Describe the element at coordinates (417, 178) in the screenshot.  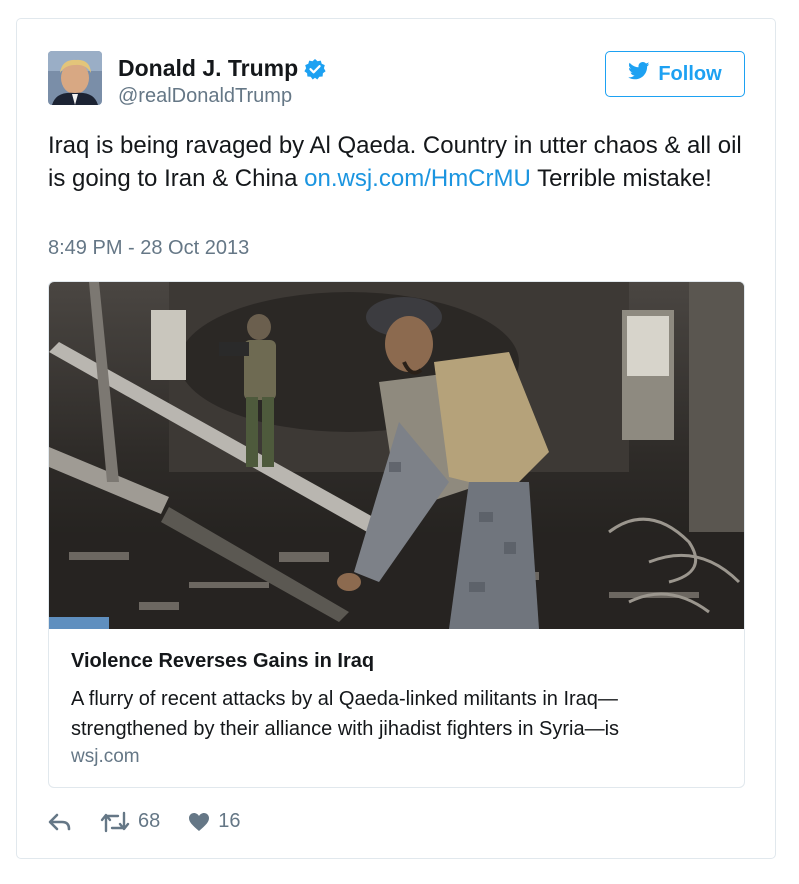
I see `tweet-link: on.wsj.com/HmCrMU` at that location.